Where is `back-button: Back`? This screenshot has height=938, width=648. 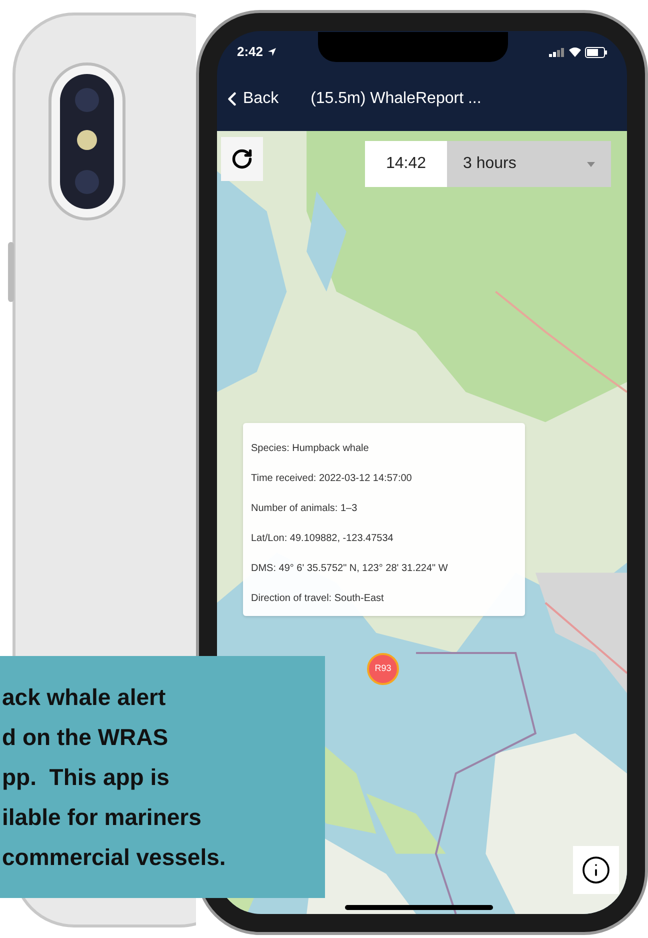
back-button: Back is located at coordinates (250, 99).